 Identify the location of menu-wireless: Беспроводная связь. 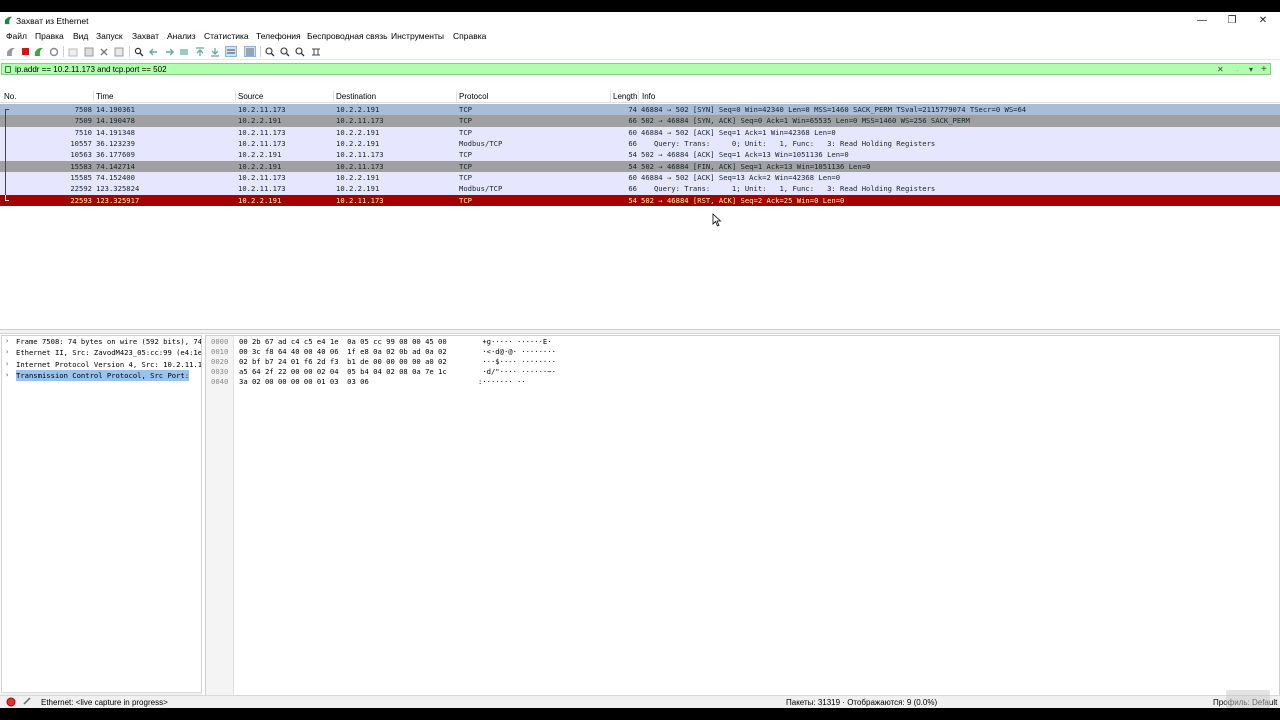
(347, 36).